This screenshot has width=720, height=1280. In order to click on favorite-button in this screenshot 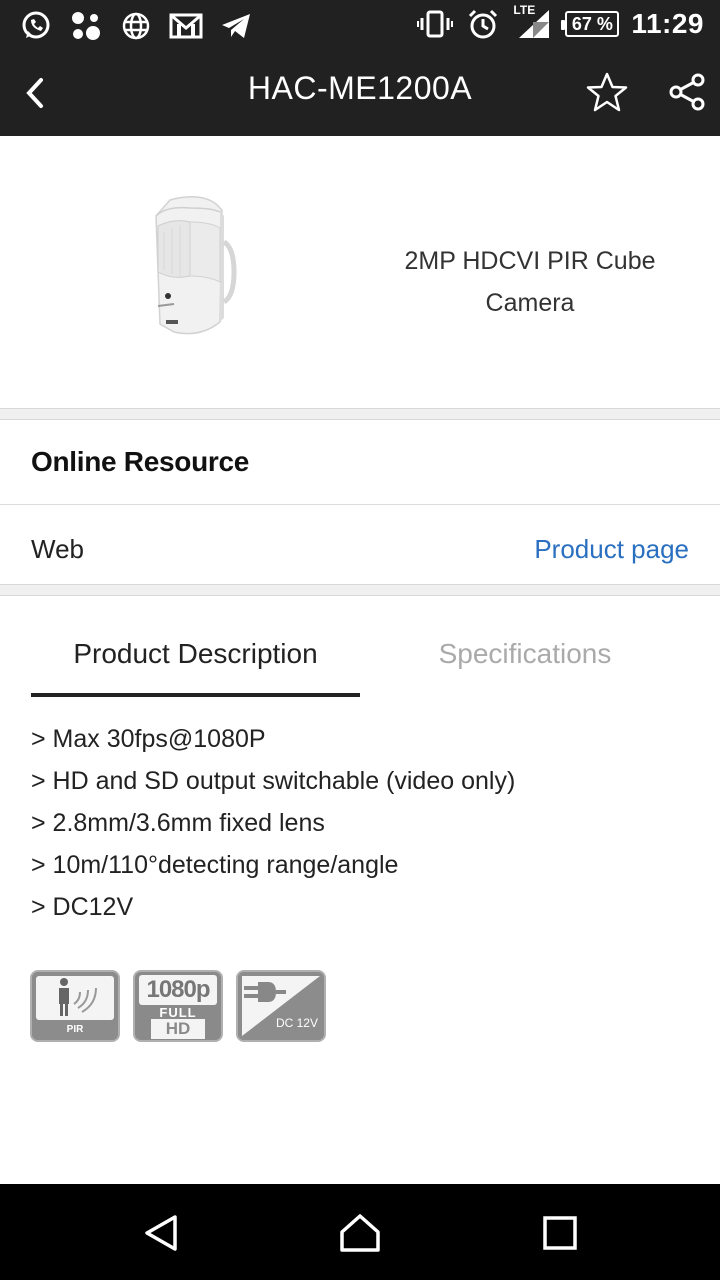, I will do `click(607, 92)`.